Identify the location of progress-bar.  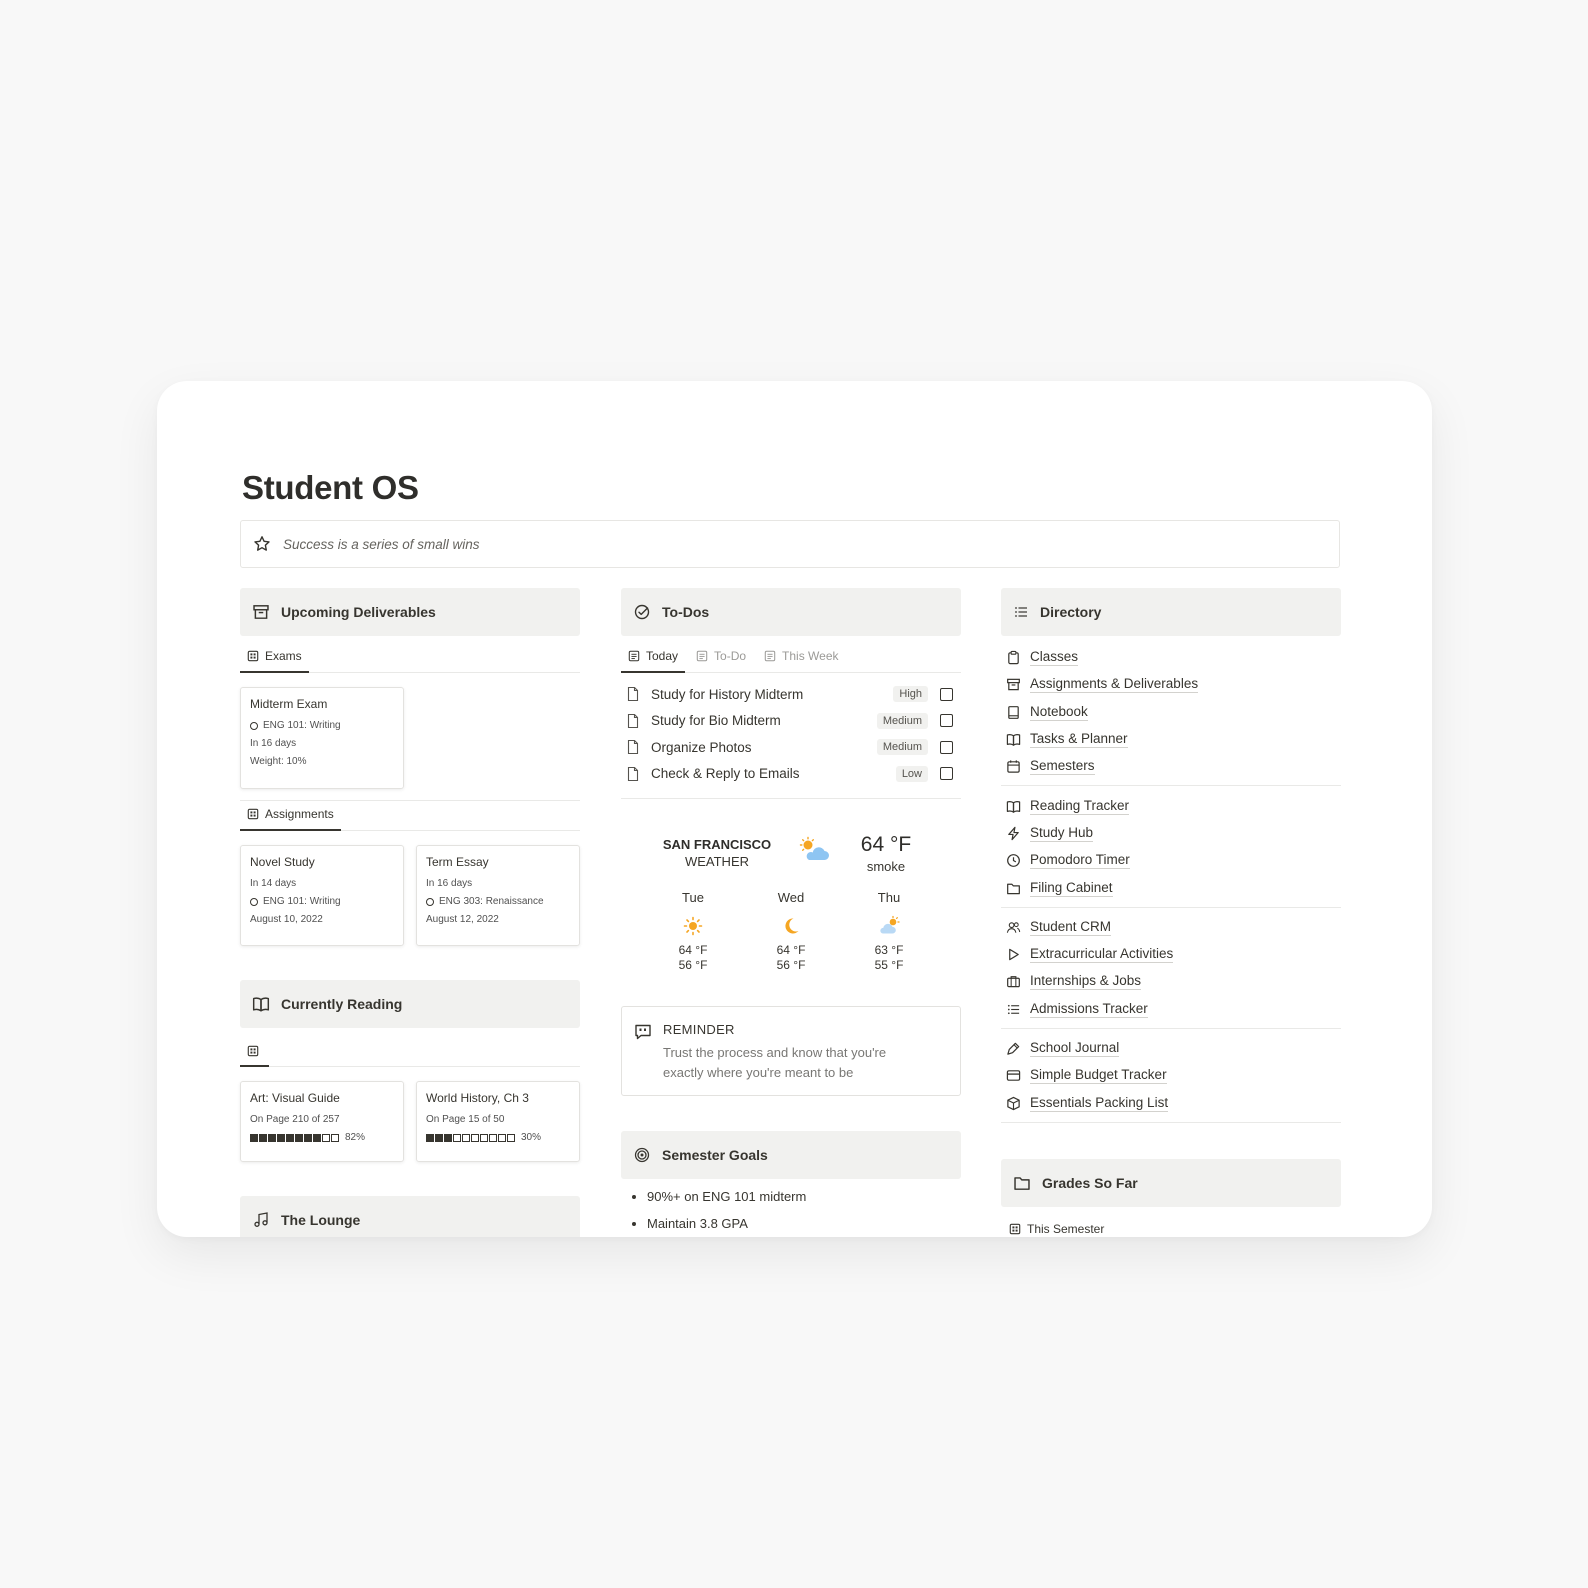
(471, 1137).